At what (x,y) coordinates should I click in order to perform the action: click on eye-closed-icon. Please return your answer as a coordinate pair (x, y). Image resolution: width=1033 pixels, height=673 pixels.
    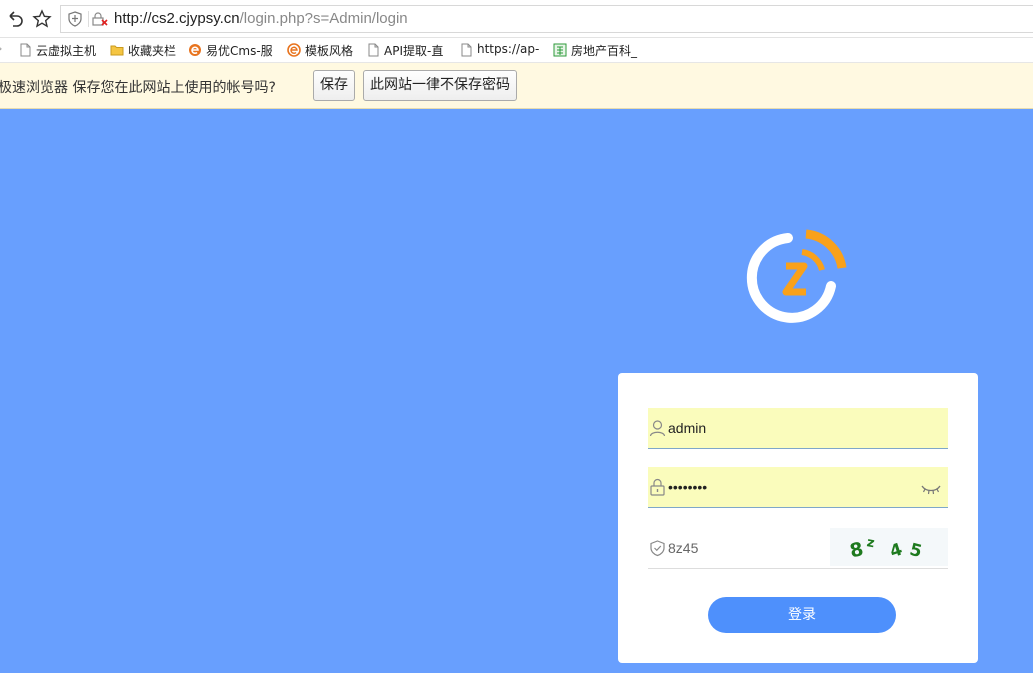
    Looking at the image, I should click on (931, 489).